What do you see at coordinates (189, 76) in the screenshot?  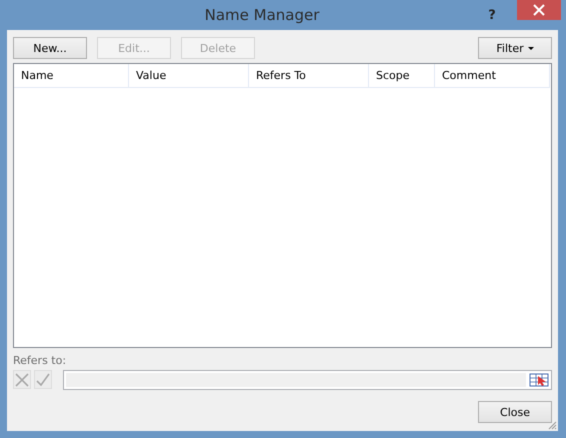 I see `column-header: Value` at bounding box center [189, 76].